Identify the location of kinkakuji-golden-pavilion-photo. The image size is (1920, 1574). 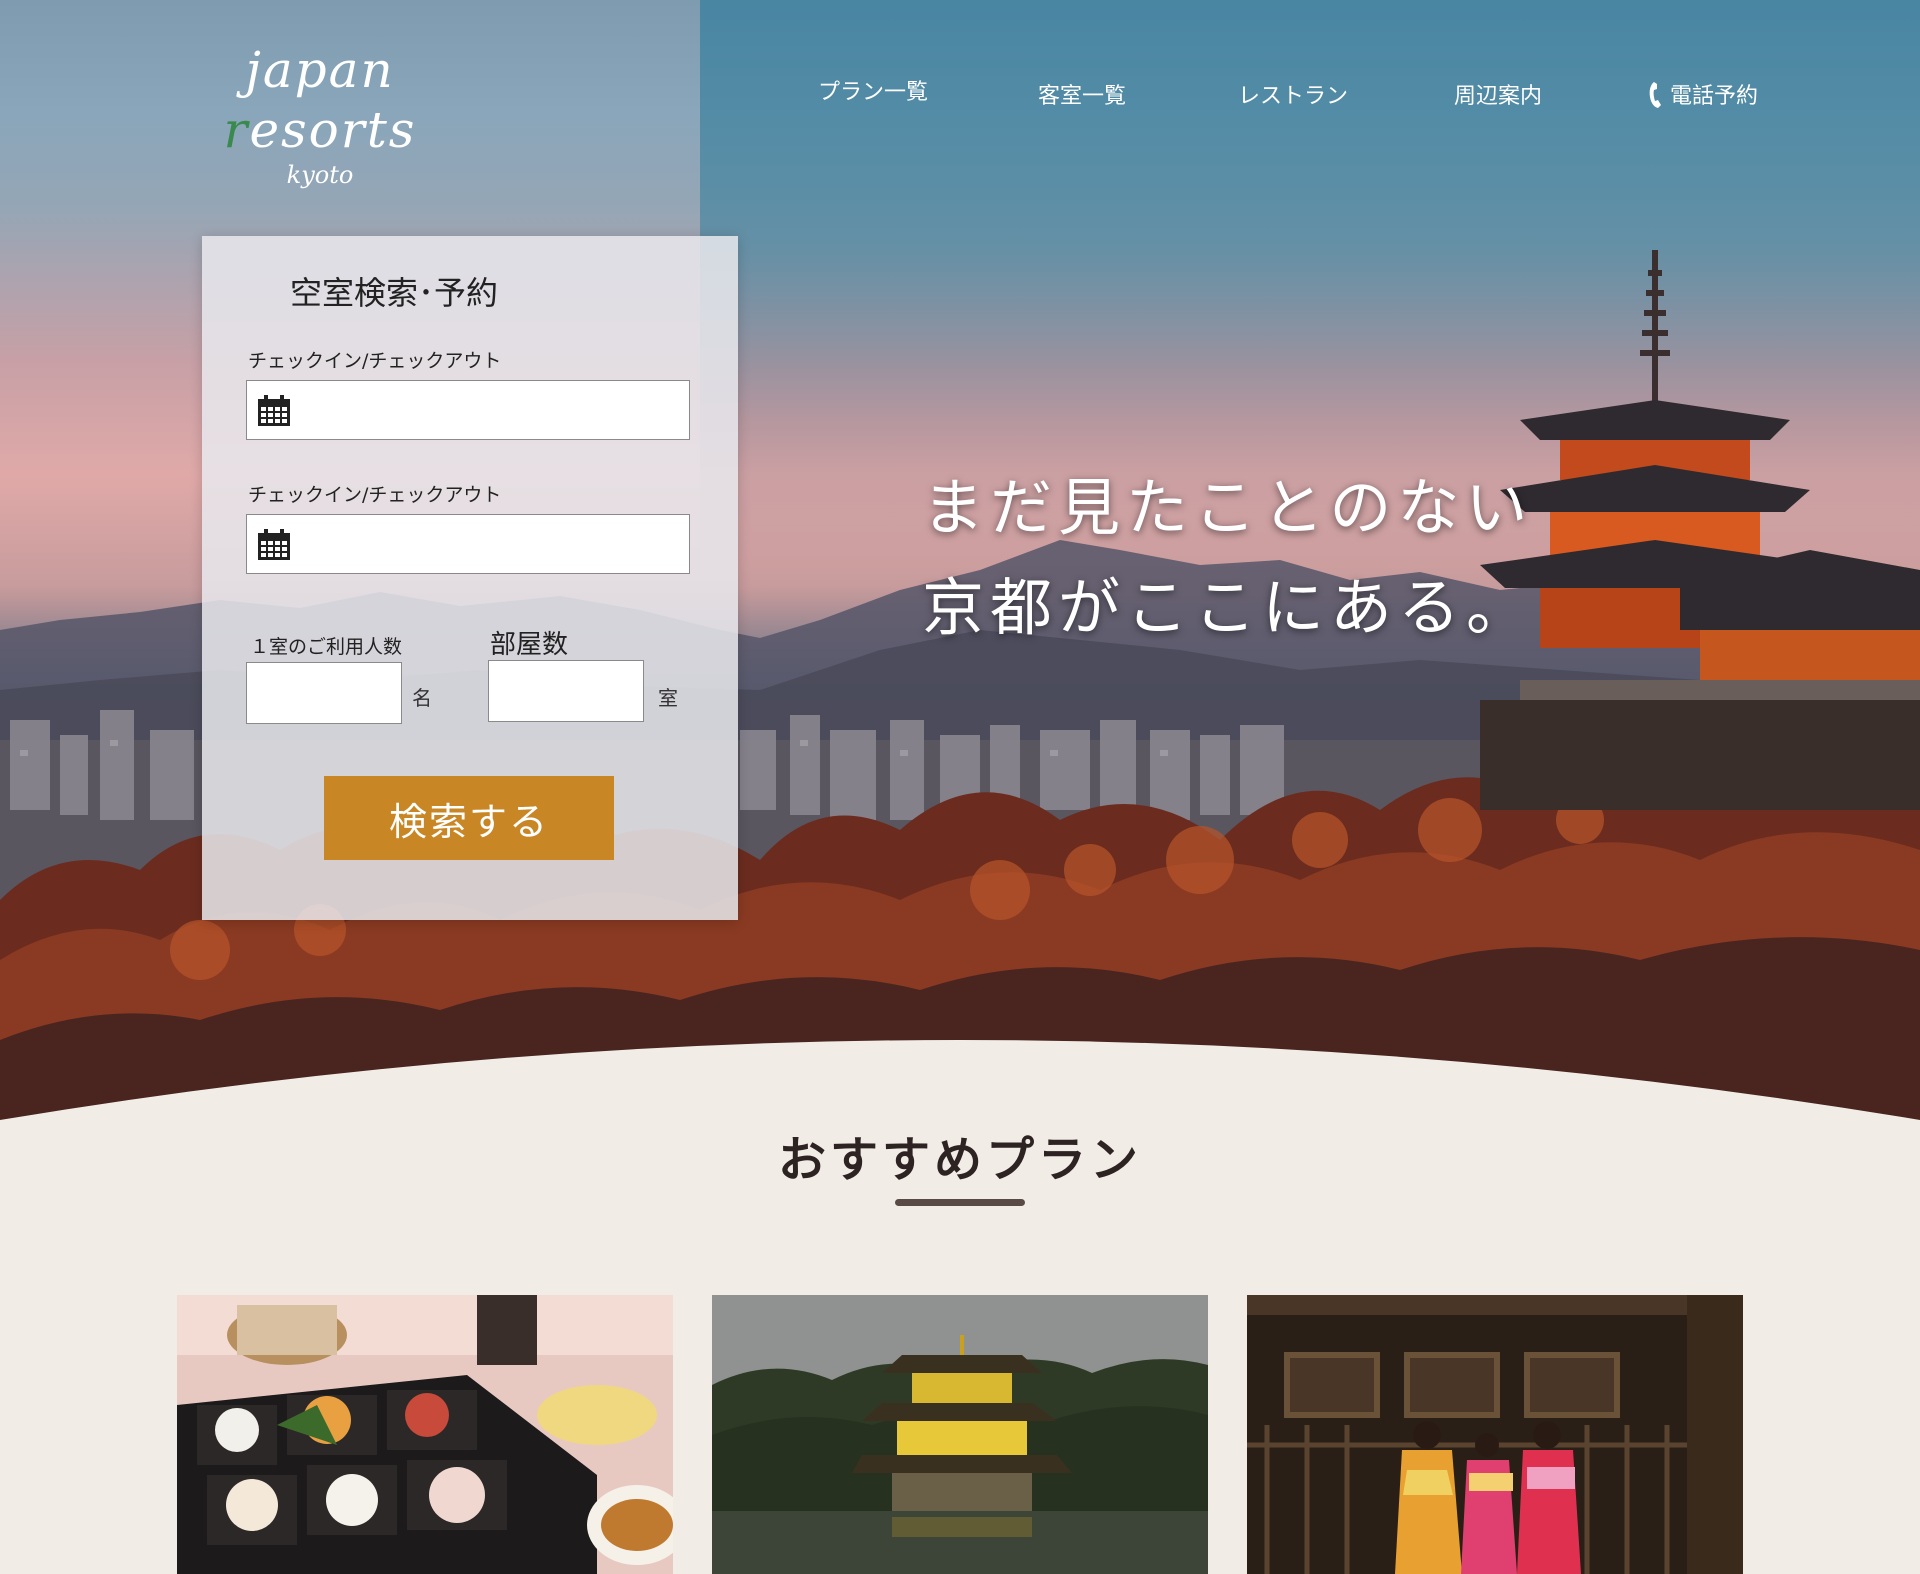
(960, 1434).